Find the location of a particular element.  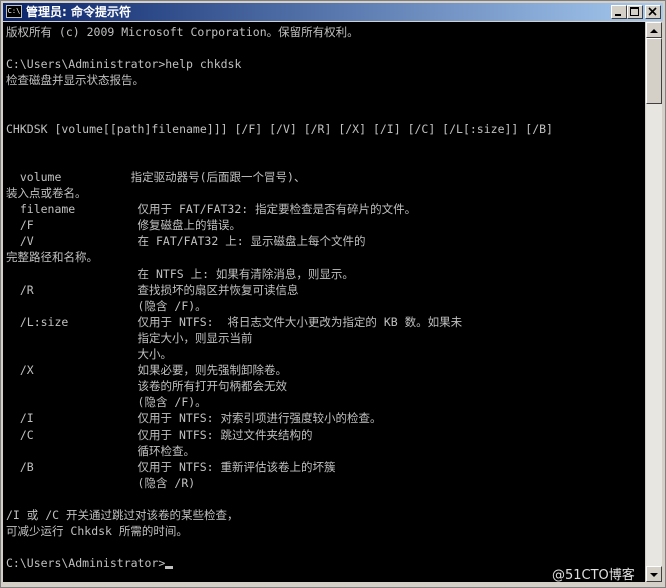

console-line: (隐含 /R) is located at coordinates (101, 482).